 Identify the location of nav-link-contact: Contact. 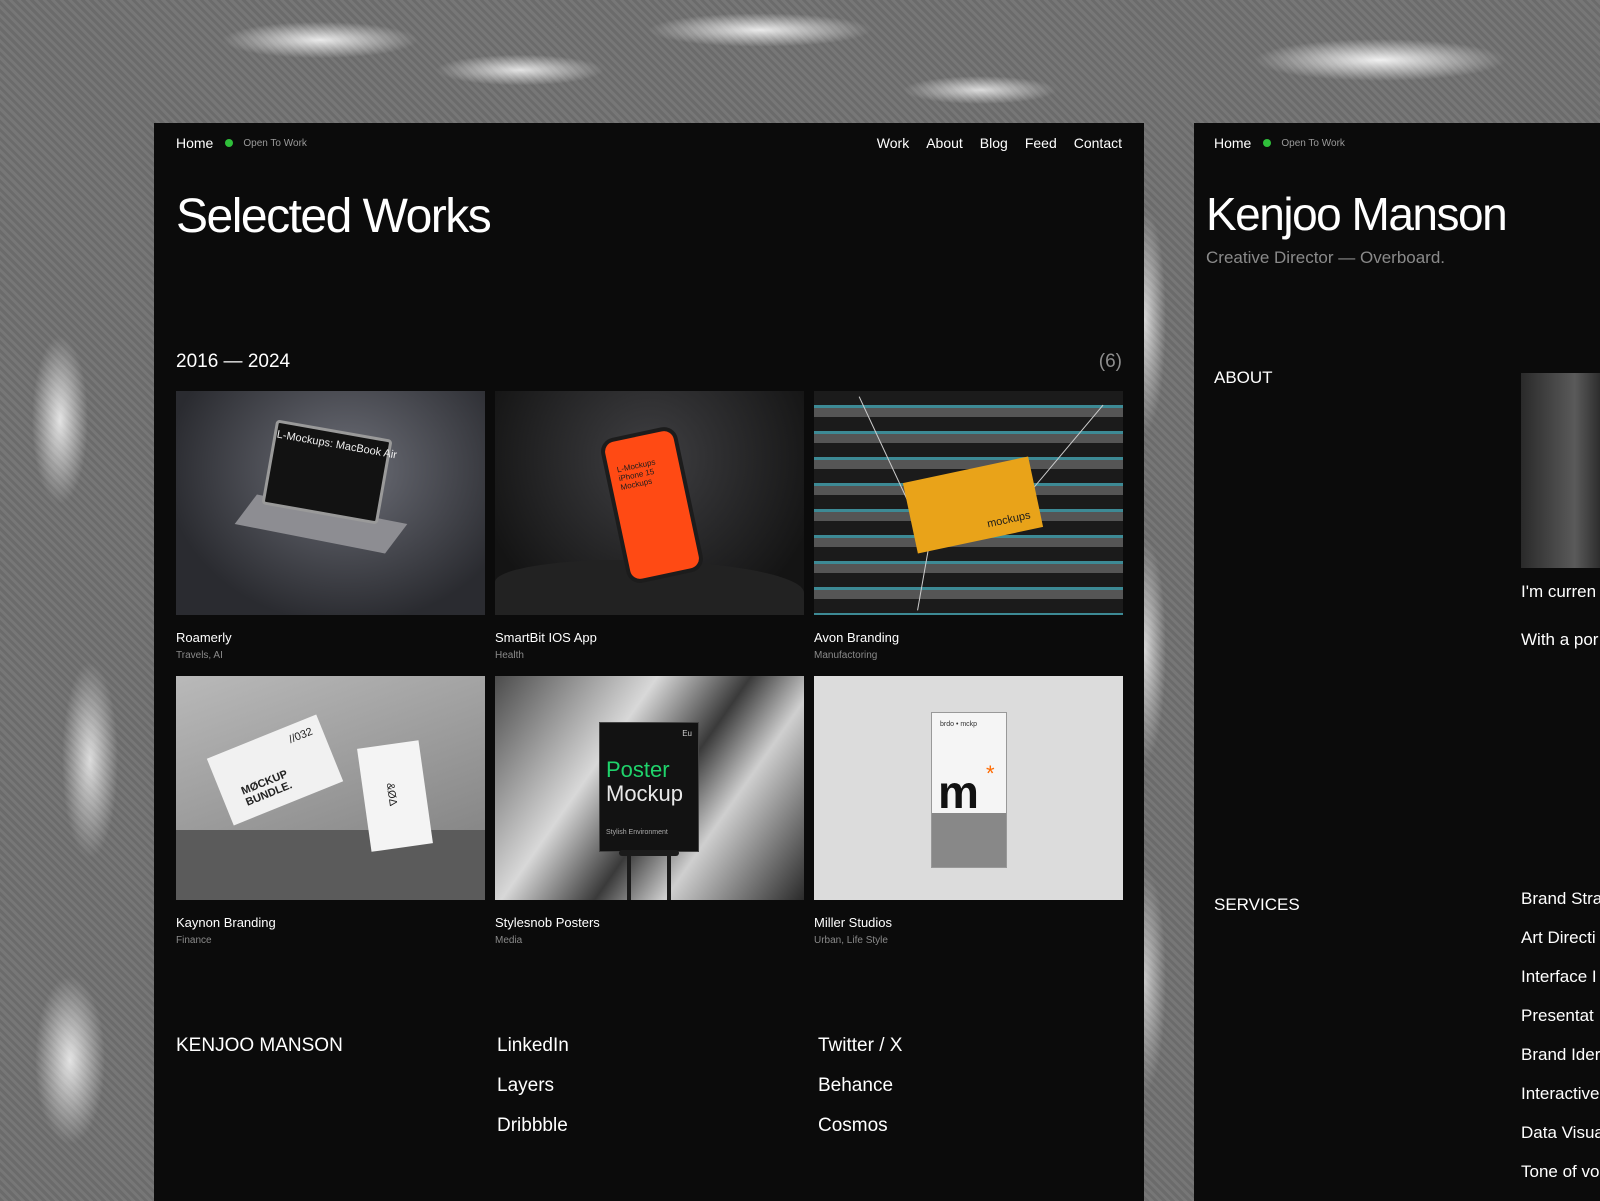
(1098, 143).